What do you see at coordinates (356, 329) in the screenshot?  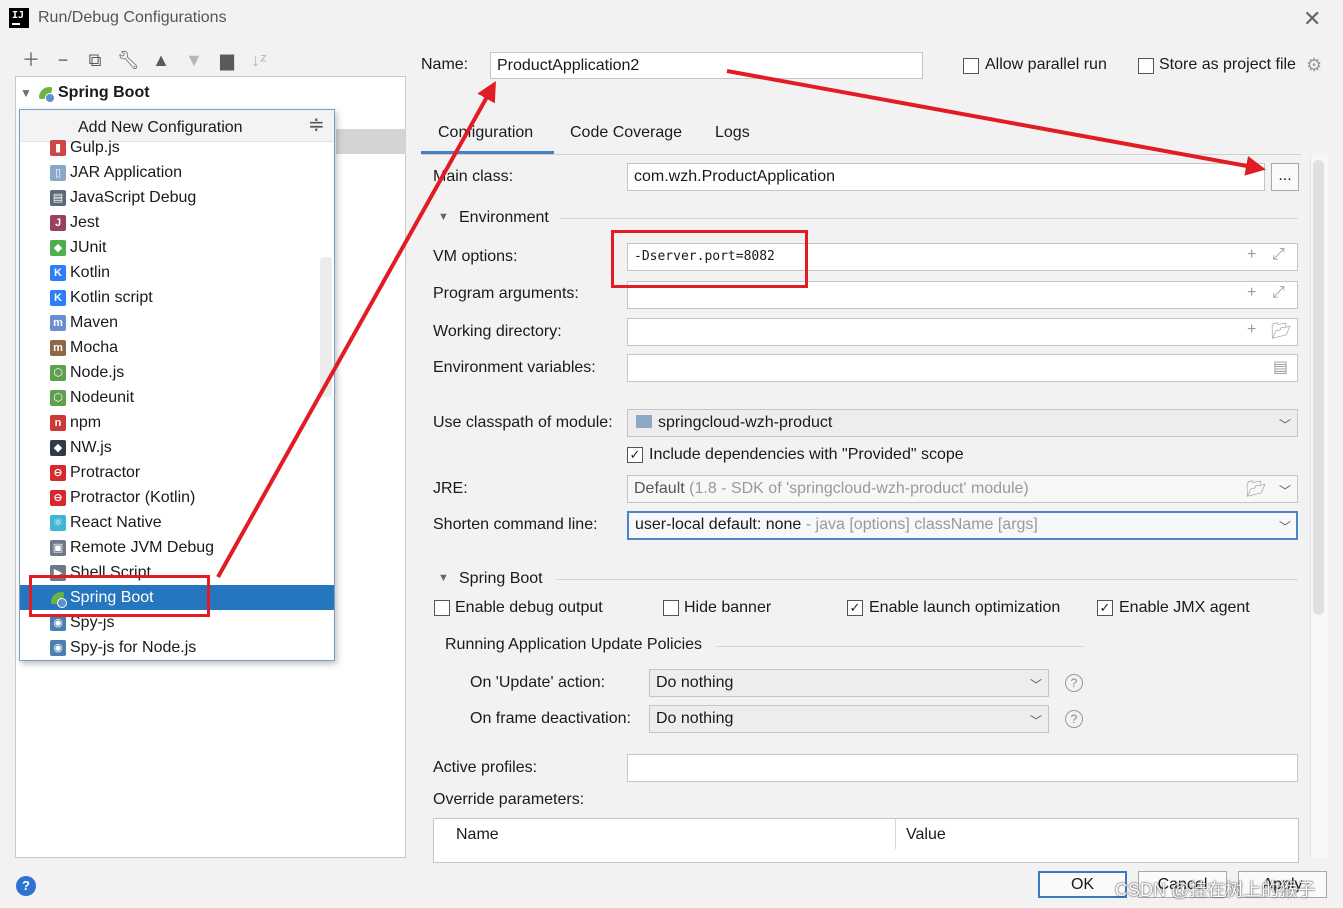 I see `annotation-arrow-to-name` at bounding box center [356, 329].